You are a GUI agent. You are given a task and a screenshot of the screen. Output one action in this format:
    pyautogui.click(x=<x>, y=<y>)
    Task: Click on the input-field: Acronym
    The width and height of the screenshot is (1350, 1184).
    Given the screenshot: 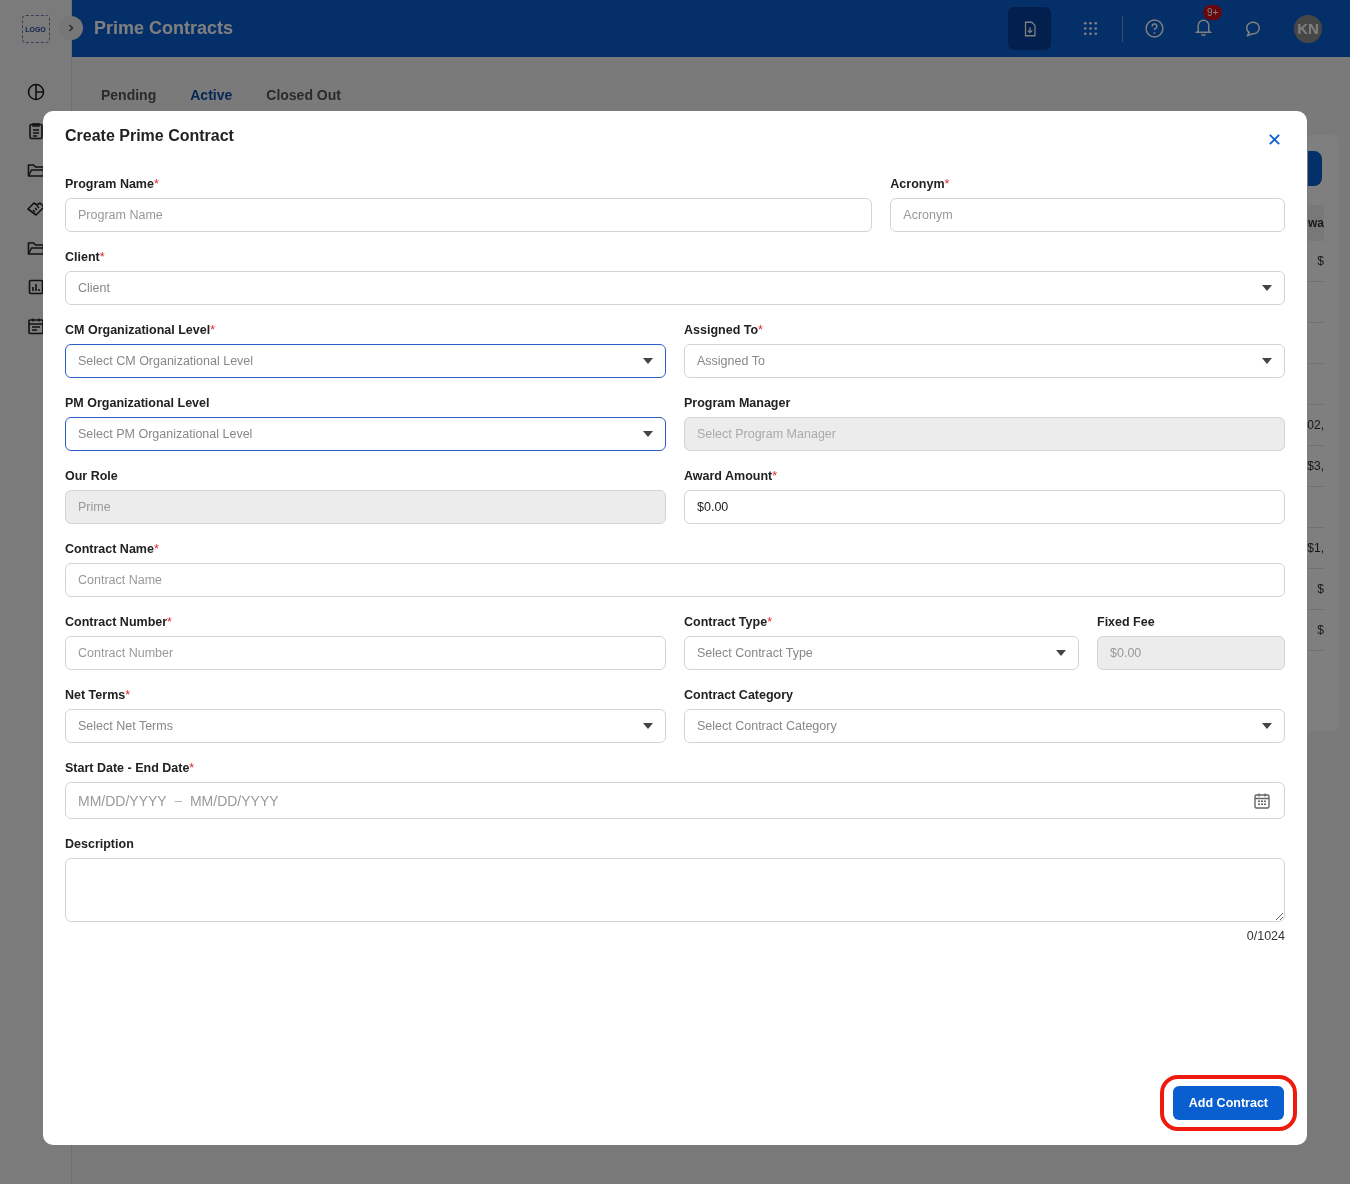 What is the action you would take?
    pyautogui.click(x=1087, y=215)
    